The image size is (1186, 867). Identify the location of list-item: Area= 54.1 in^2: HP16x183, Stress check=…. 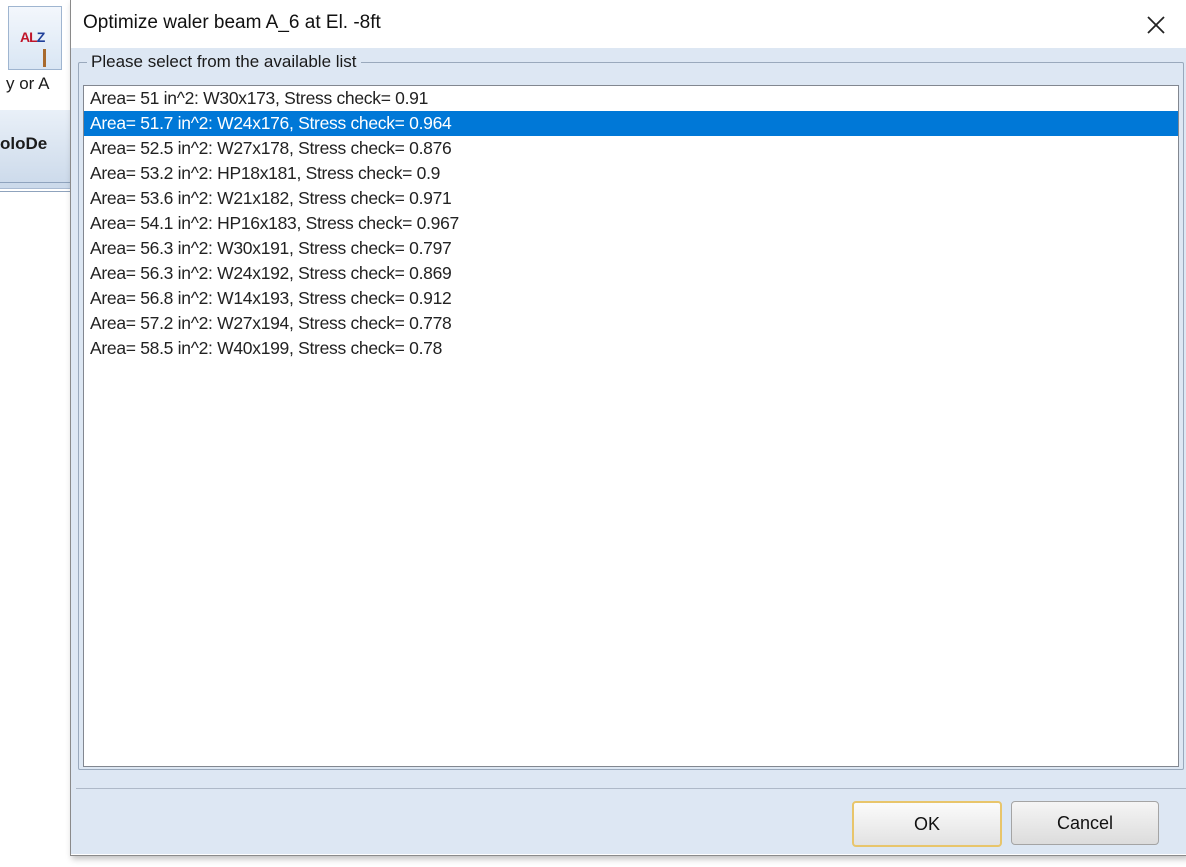
(631, 223).